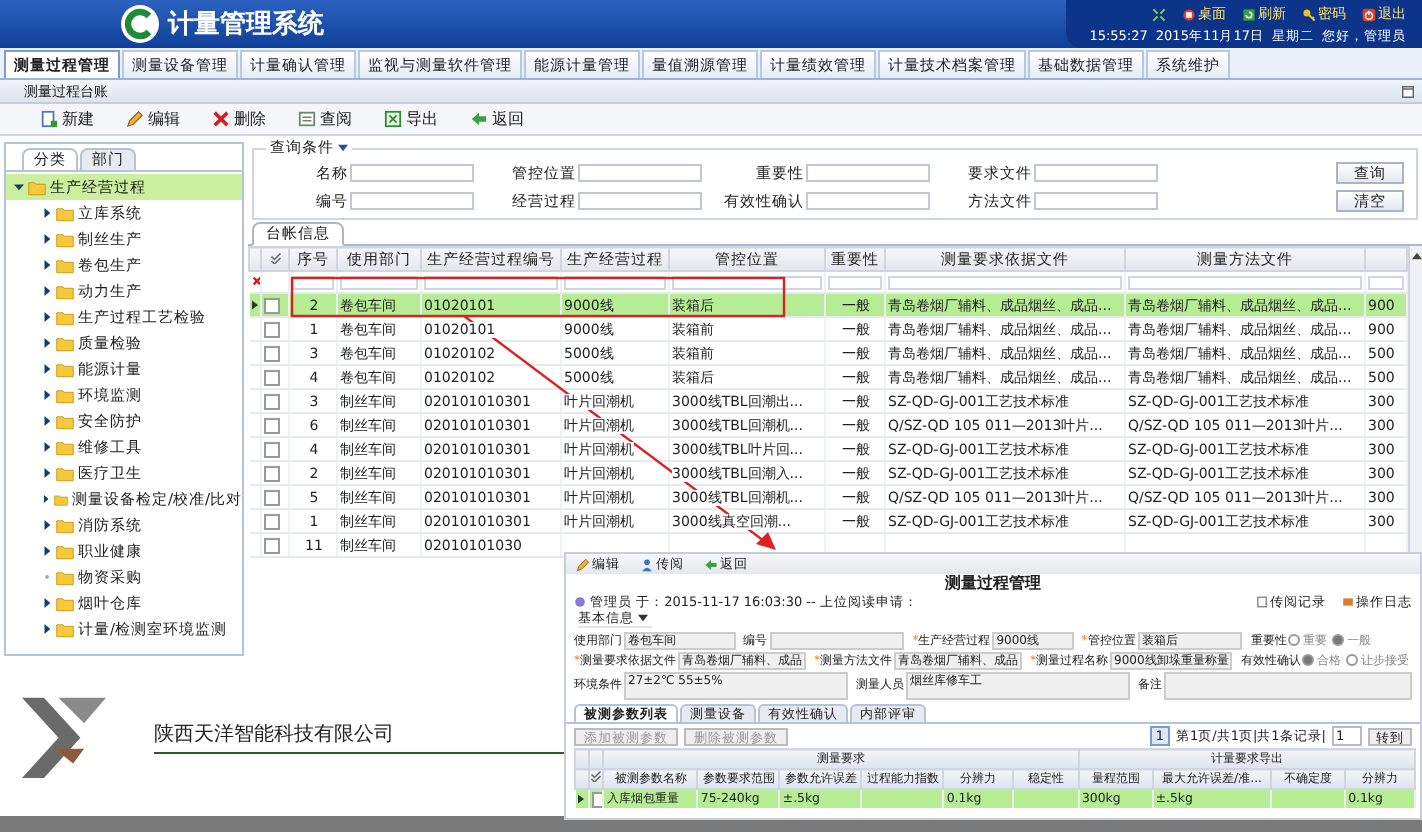 This screenshot has height=832, width=1422. I want to click on network-icon, so click(1159, 14).